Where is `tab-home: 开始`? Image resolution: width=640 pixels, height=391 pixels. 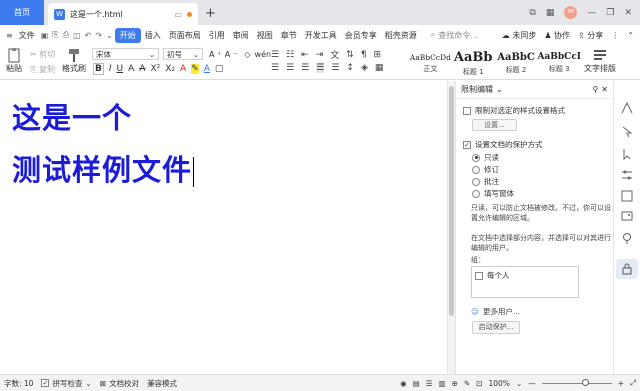 tab-home: 开始 is located at coordinates (127, 35).